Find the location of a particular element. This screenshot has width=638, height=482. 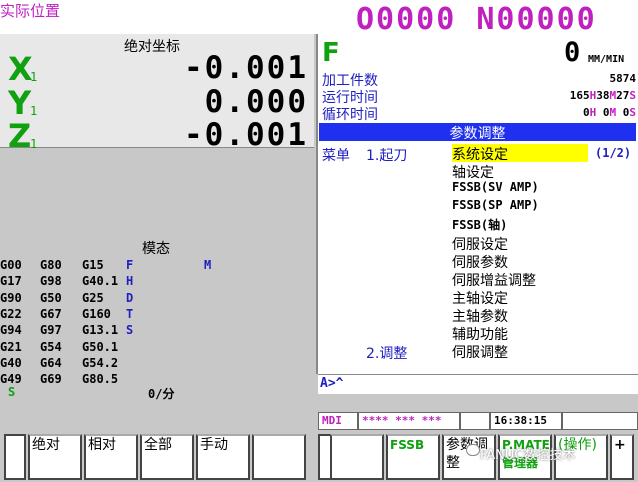

clock: 16:38:15 is located at coordinates (526, 421).